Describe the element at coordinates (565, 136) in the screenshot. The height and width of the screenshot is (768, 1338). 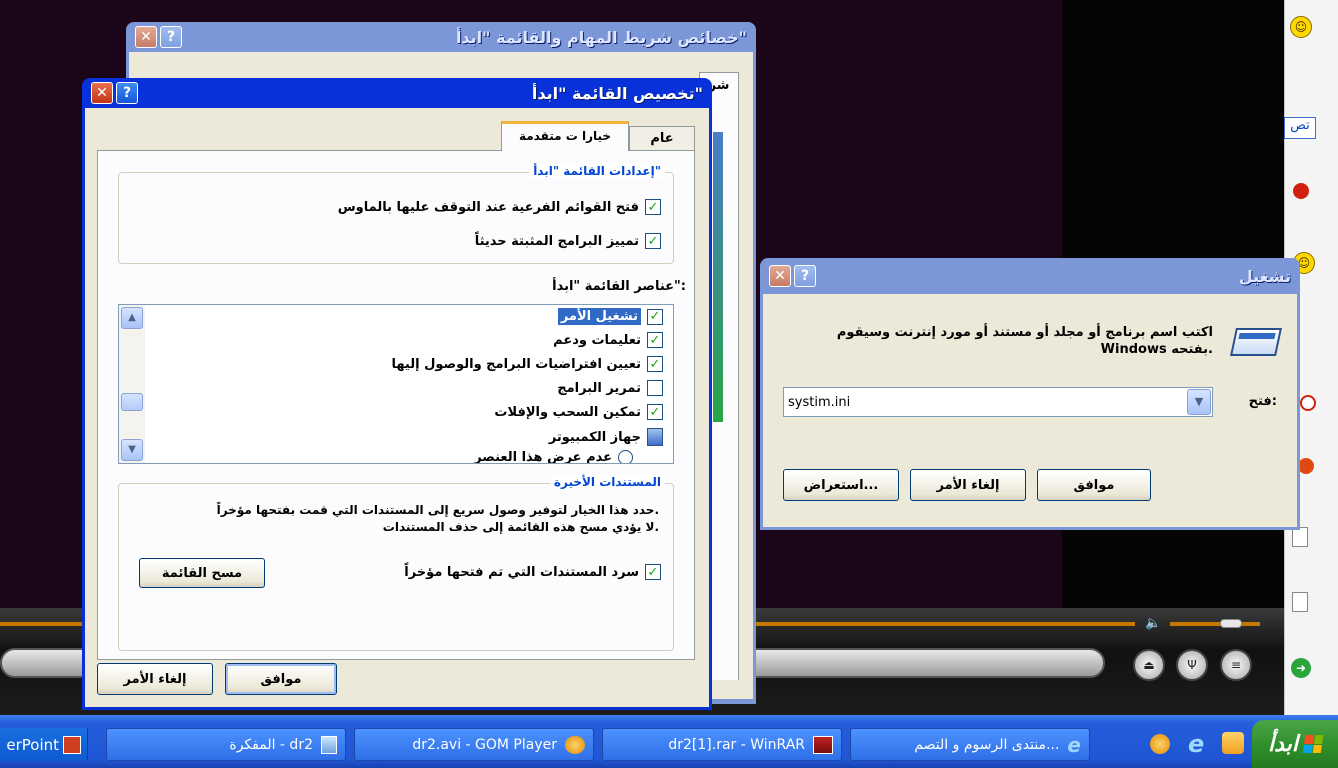
I see `tab-advanced: خيارا ت متقدمة` at that location.